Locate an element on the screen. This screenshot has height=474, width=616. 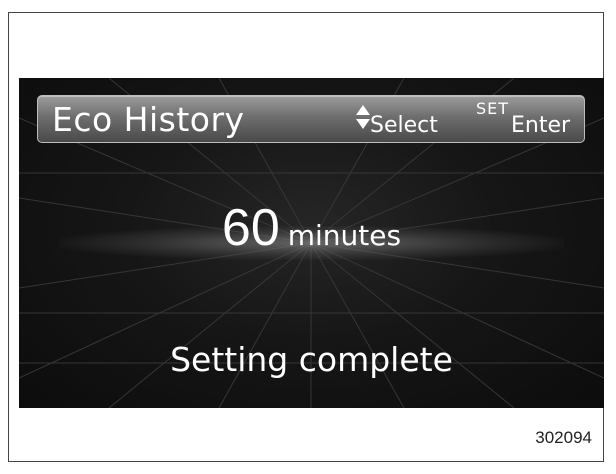
set-button-label: SET is located at coordinates (493, 108).